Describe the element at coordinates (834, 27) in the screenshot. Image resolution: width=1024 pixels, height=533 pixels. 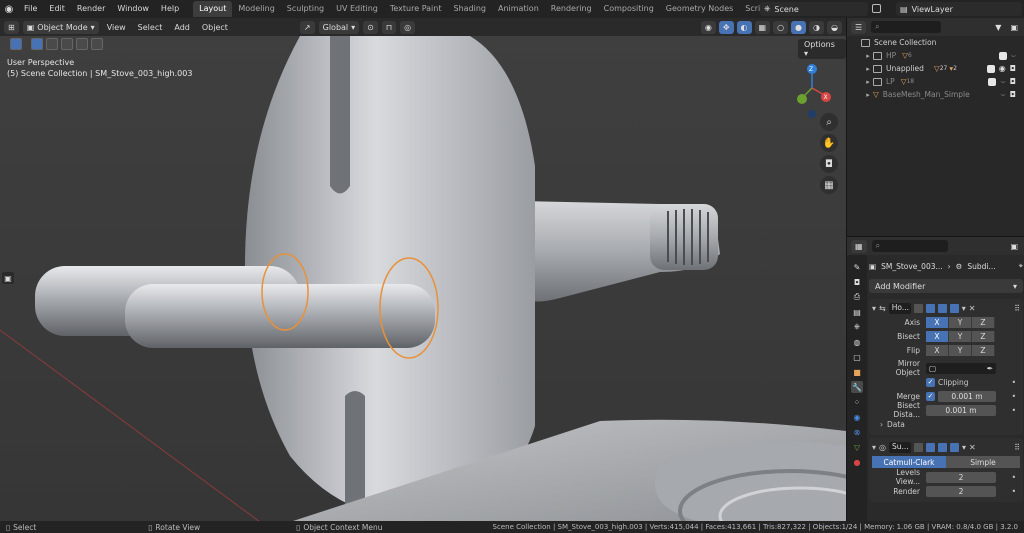
I see `shading-rendered: ◒` at that location.